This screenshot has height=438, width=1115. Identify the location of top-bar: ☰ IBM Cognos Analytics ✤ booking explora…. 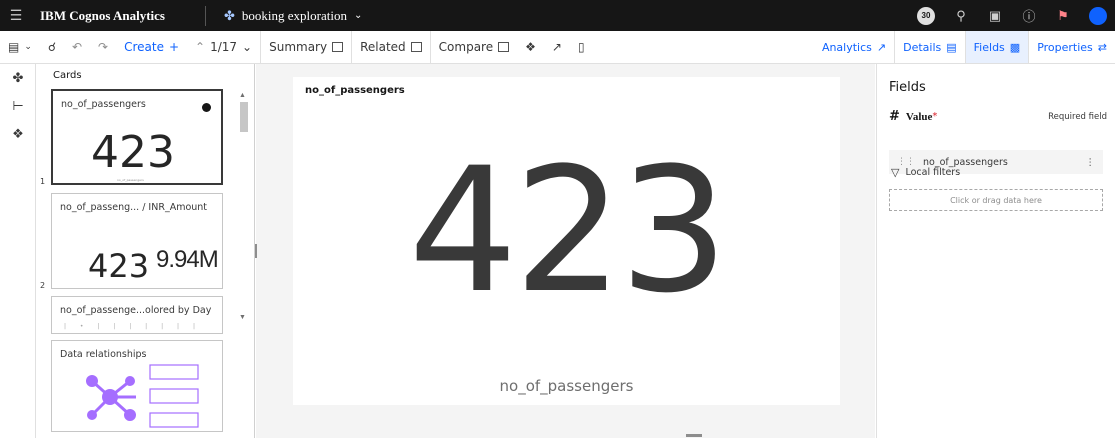
(557, 15).